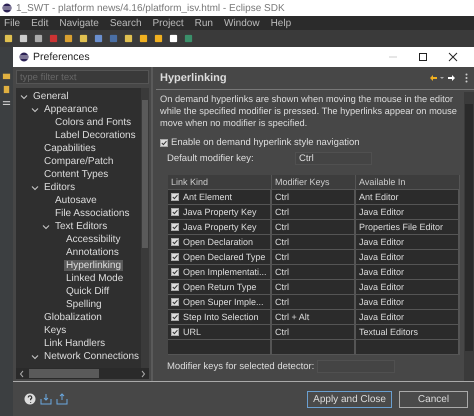 Image resolution: width=474 pixels, height=416 pixels. Describe the element at coordinates (95, 278) in the screenshot. I see `tree-item: Linked Mode` at that location.